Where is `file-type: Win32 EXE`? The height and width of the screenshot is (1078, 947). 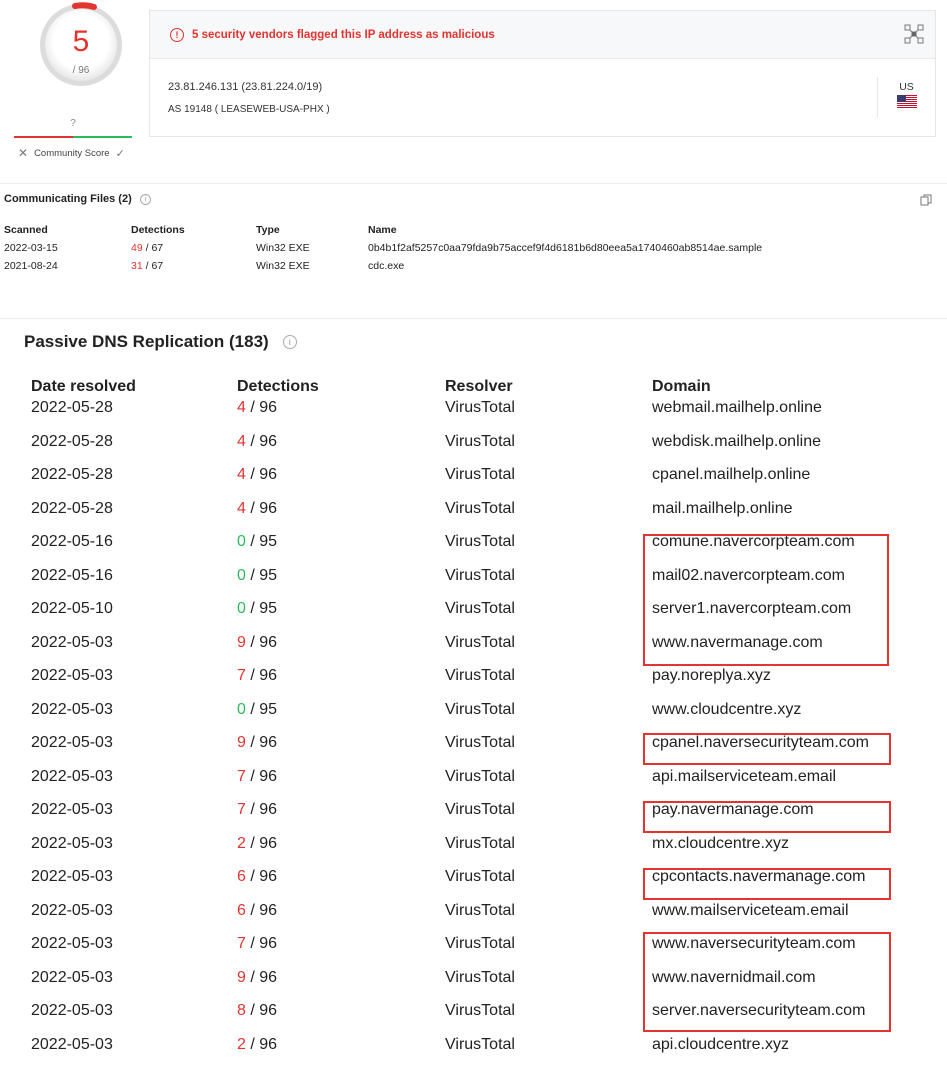 file-type: Win32 EXE is located at coordinates (283, 266).